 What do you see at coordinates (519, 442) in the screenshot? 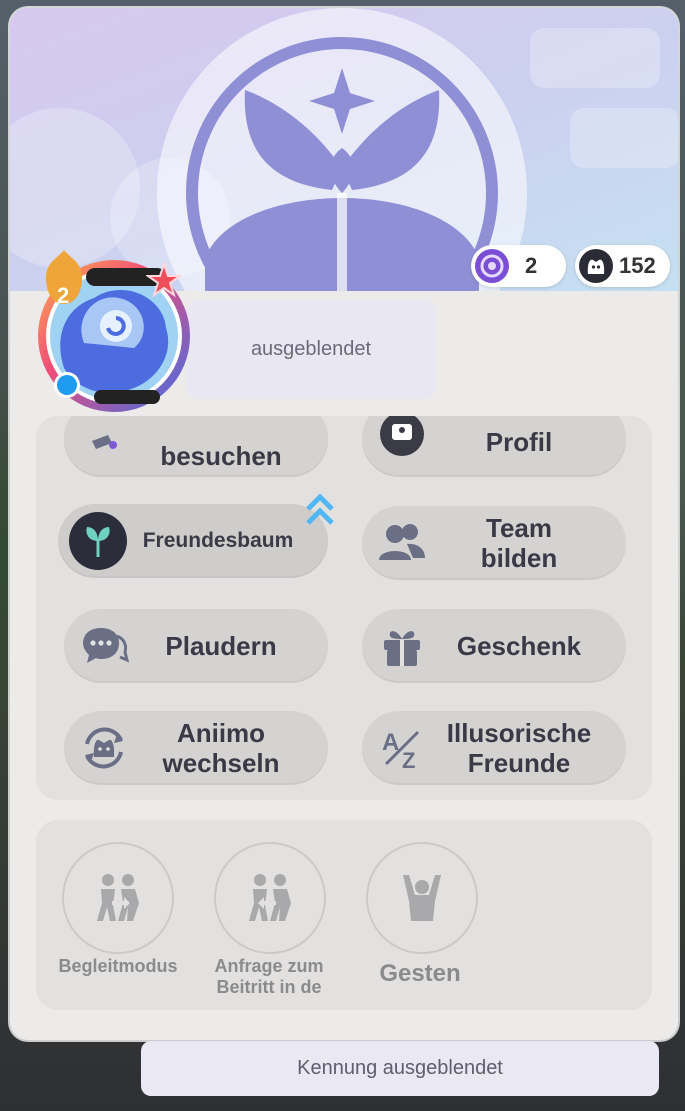
I see `profile-label: Profil` at bounding box center [519, 442].